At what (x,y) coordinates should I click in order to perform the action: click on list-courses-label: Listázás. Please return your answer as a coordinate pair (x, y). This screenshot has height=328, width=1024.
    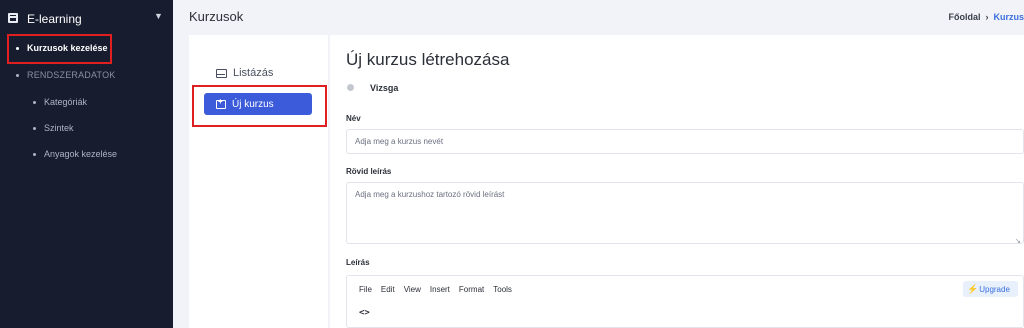
    Looking at the image, I should click on (253, 73).